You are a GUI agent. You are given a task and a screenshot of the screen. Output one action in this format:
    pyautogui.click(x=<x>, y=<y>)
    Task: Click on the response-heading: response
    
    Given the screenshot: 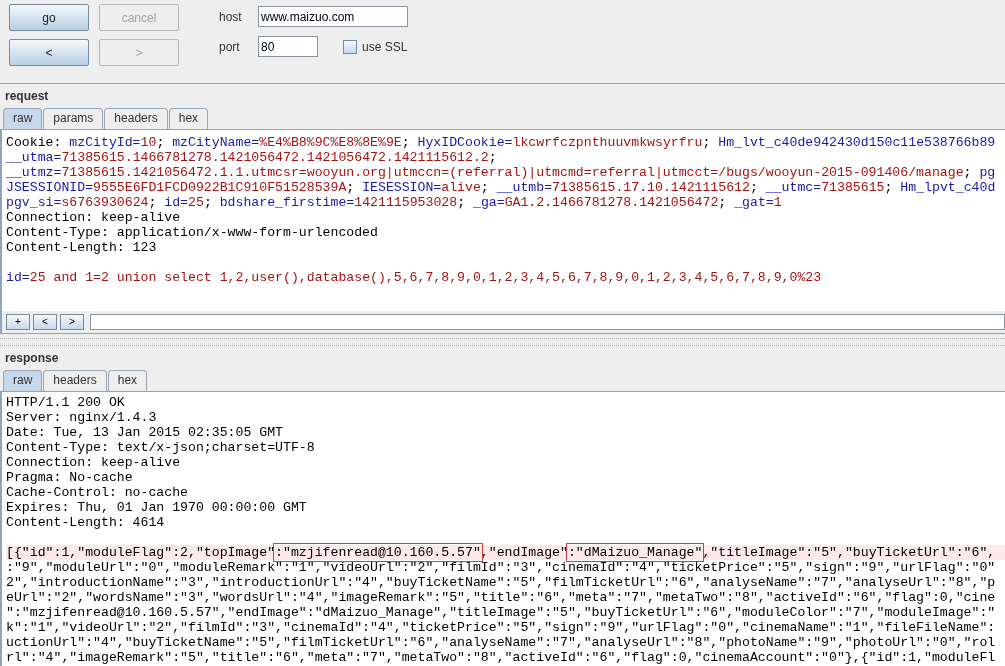 What is the action you would take?
    pyautogui.click(x=32, y=358)
    